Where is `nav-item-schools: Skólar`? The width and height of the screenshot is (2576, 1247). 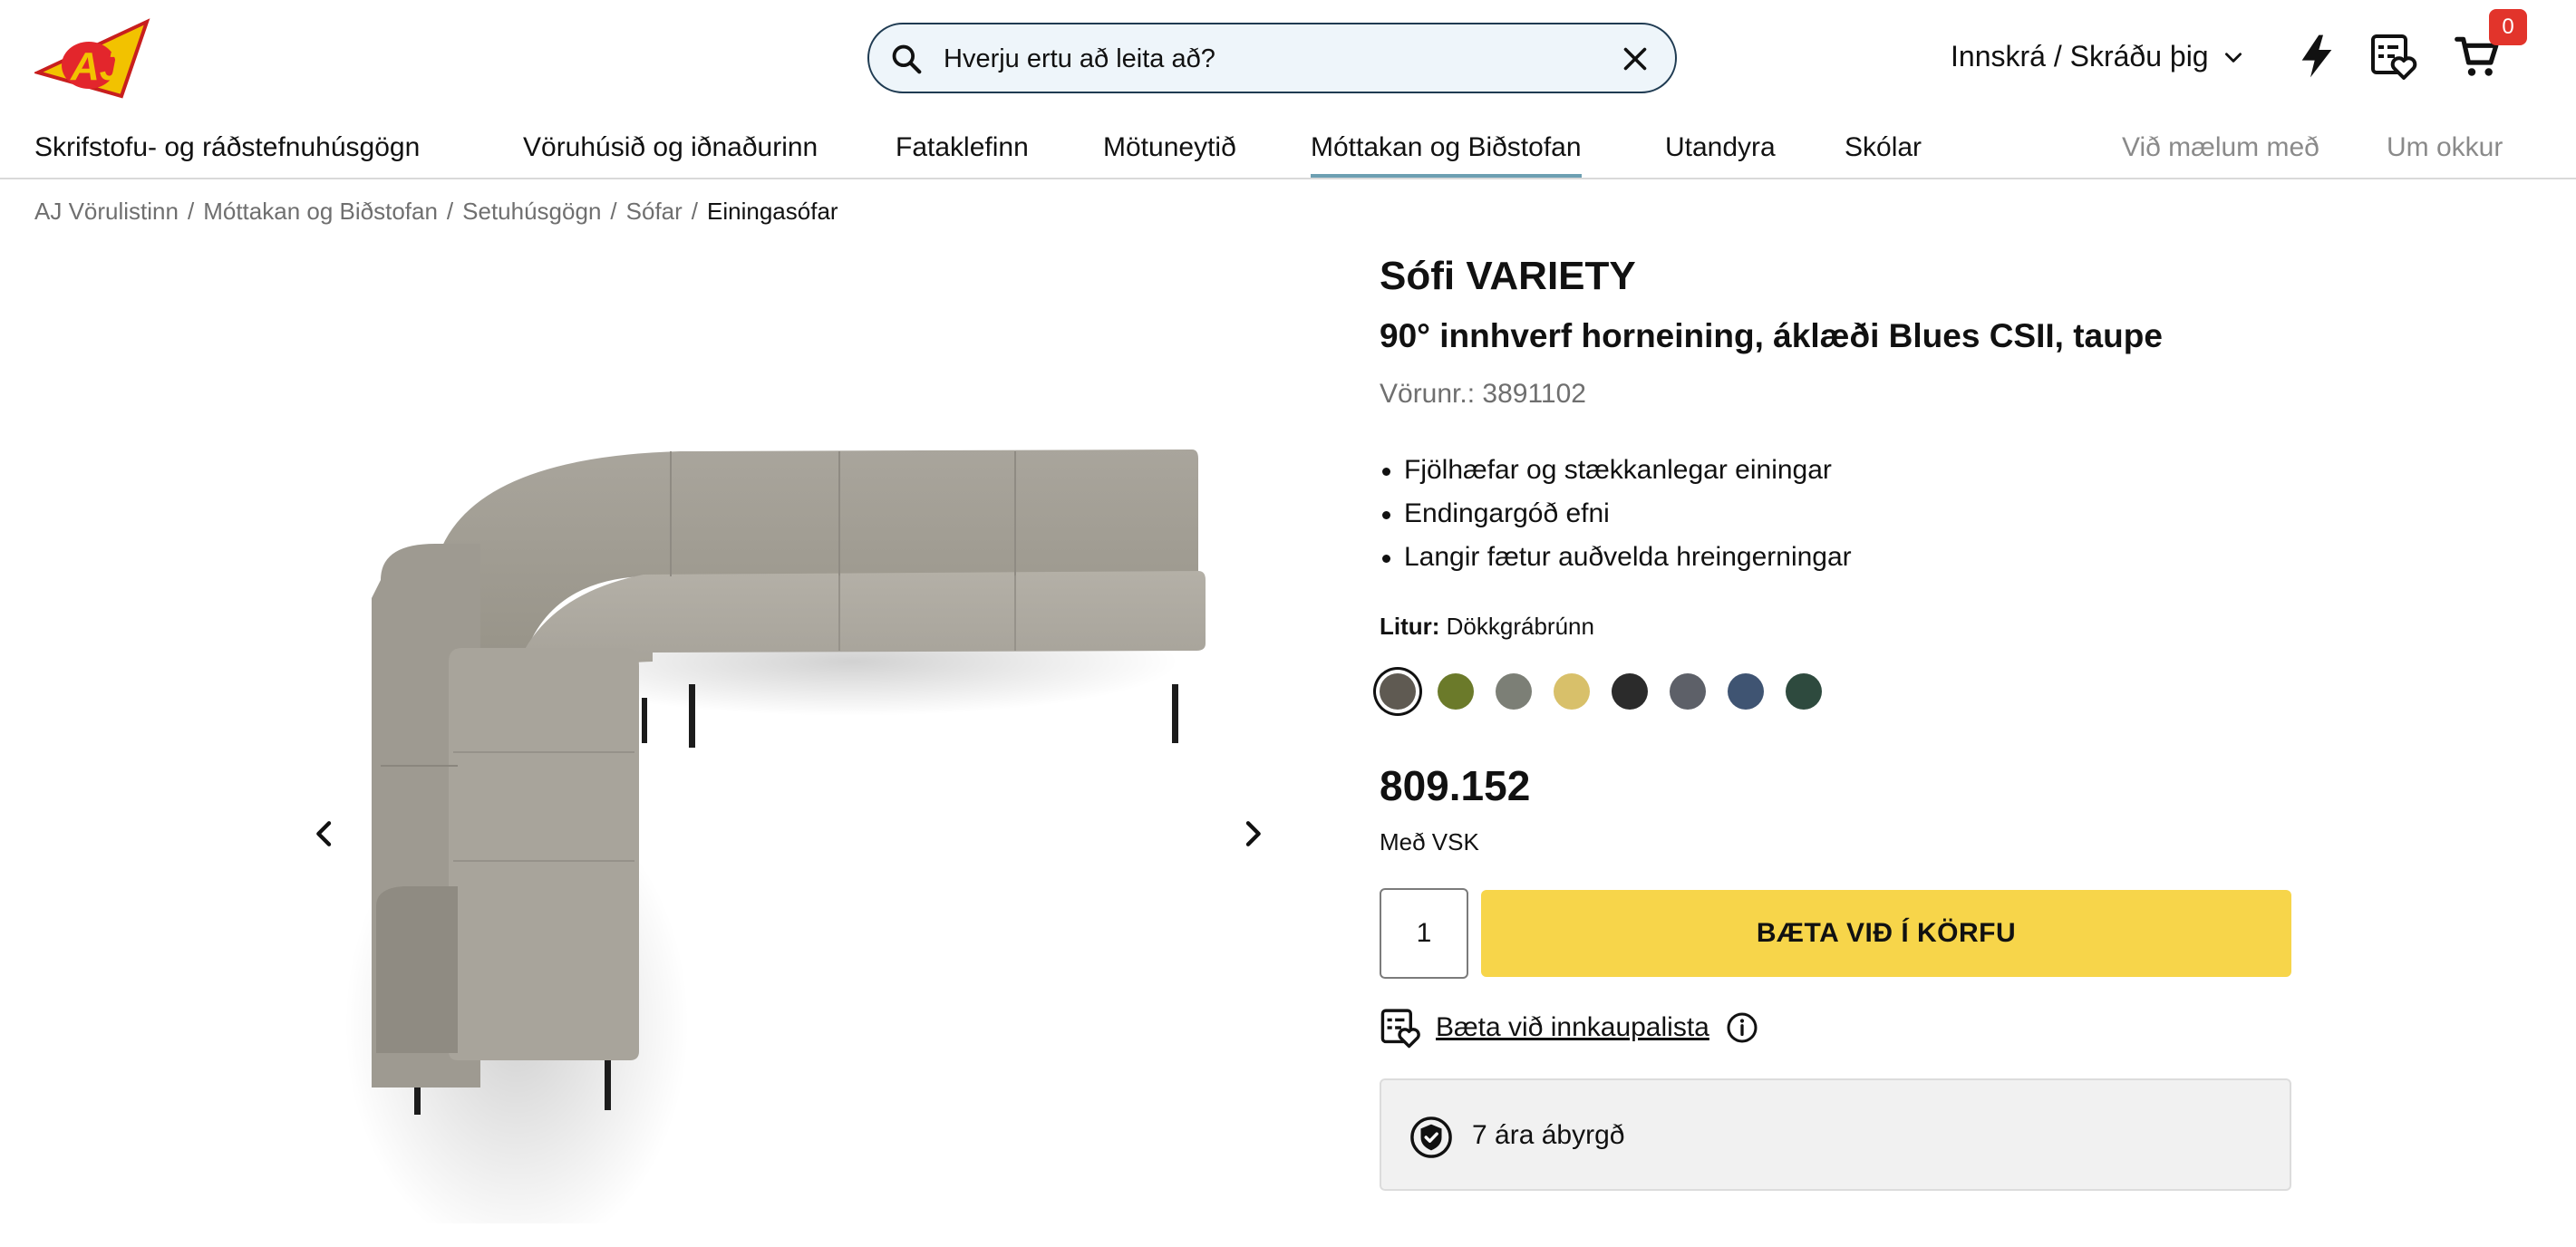 nav-item-schools: Skólar is located at coordinates (1883, 147).